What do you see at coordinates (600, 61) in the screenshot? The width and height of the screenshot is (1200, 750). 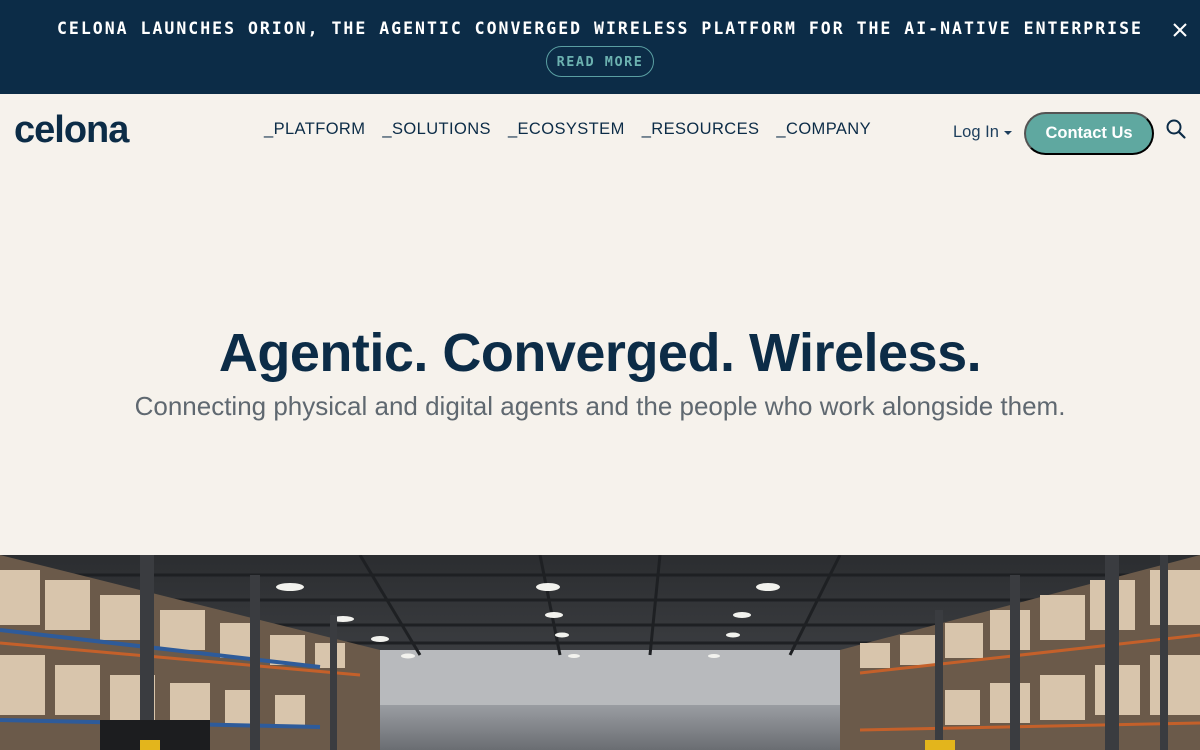 I see `read-more-button: READ MORE` at bounding box center [600, 61].